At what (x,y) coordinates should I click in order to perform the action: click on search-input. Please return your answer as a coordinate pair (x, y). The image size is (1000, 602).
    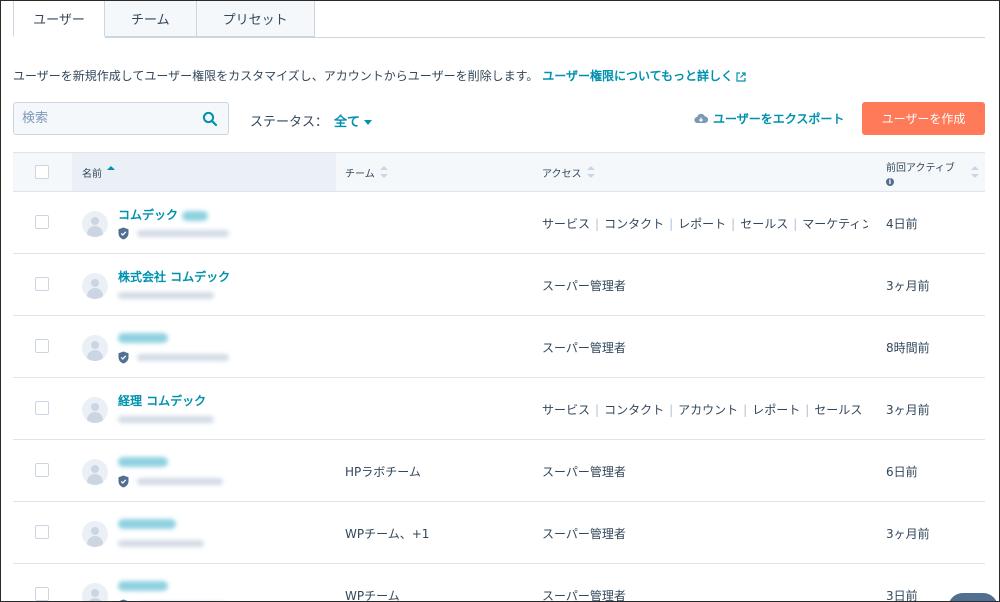
    Looking at the image, I should click on (108, 118).